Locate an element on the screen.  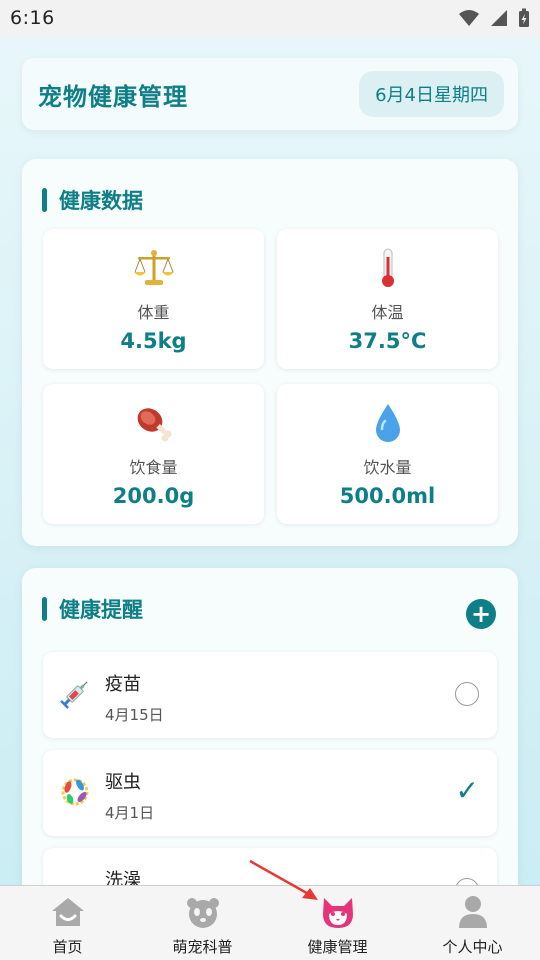
nav-label: 健康管理 is located at coordinates (337, 947).